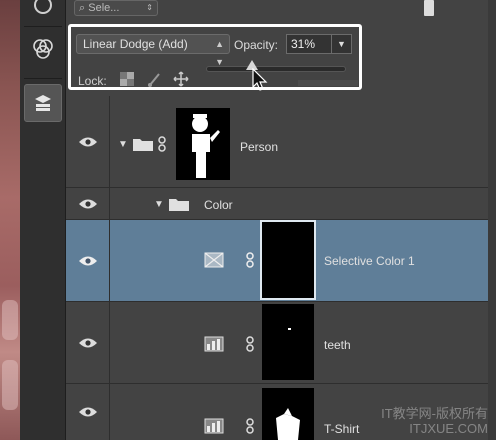 The width and height of the screenshot is (496, 440). What do you see at coordinates (43, 220) in the screenshot?
I see `panel-dock` at bounding box center [43, 220].